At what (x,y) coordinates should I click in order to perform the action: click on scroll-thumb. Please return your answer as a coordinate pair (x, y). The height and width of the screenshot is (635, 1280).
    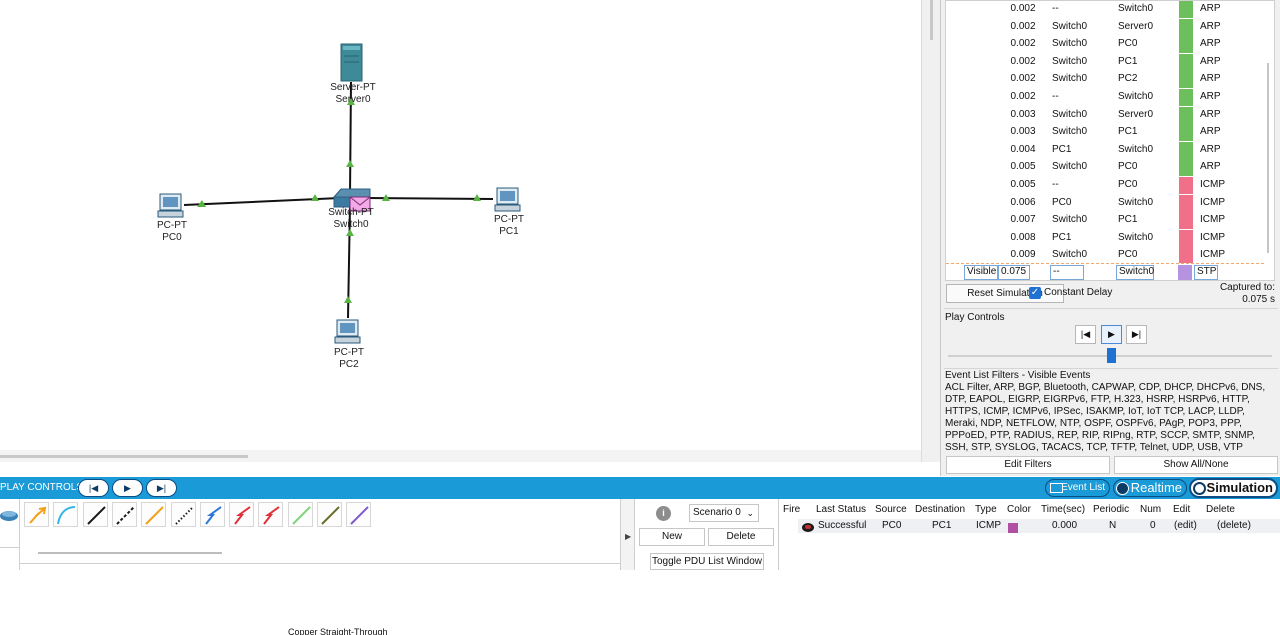
    Looking at the image, I should click on (1268, 158).